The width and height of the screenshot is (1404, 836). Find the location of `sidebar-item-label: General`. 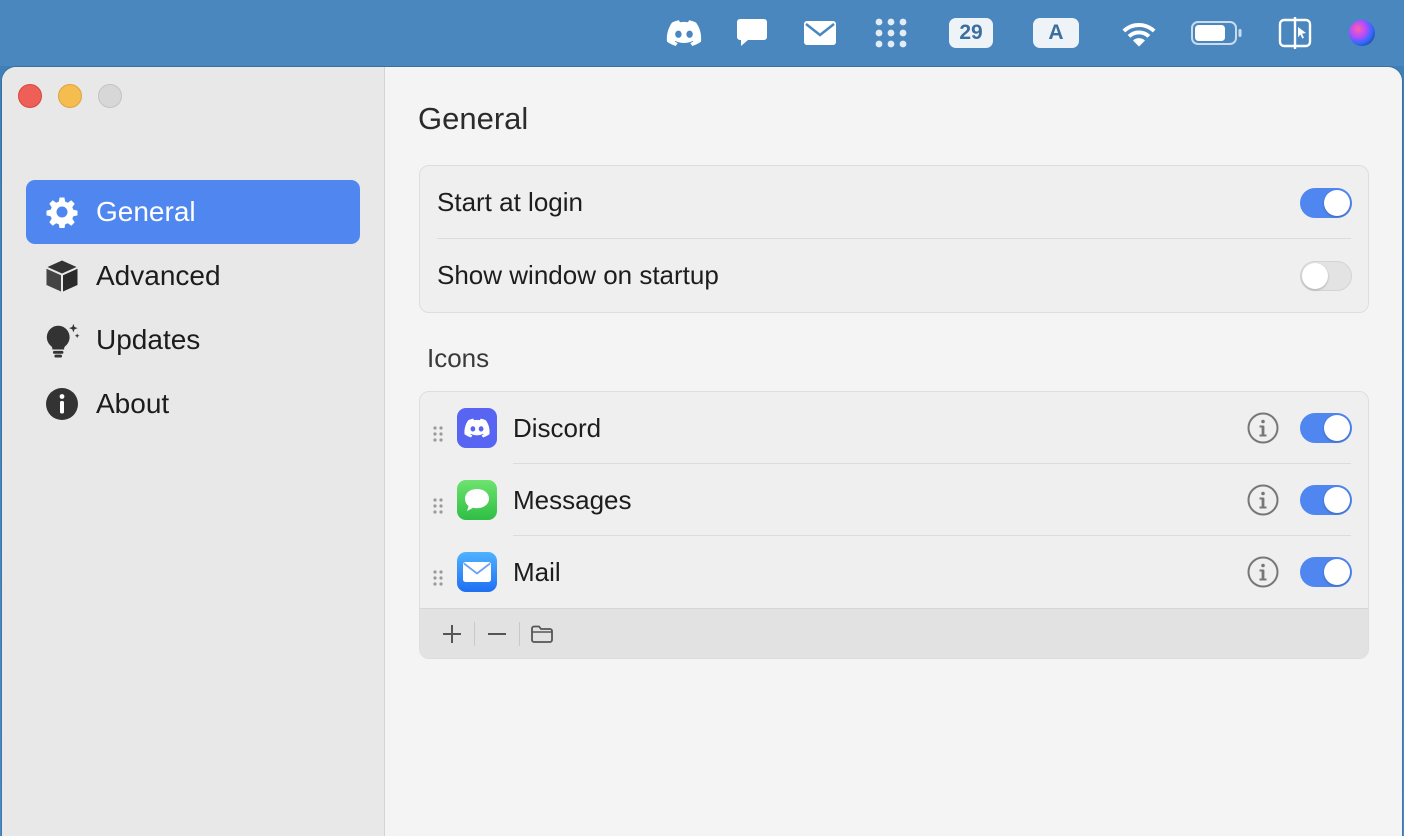

sidebar-item-label: General is located at coordinates (146, 211).